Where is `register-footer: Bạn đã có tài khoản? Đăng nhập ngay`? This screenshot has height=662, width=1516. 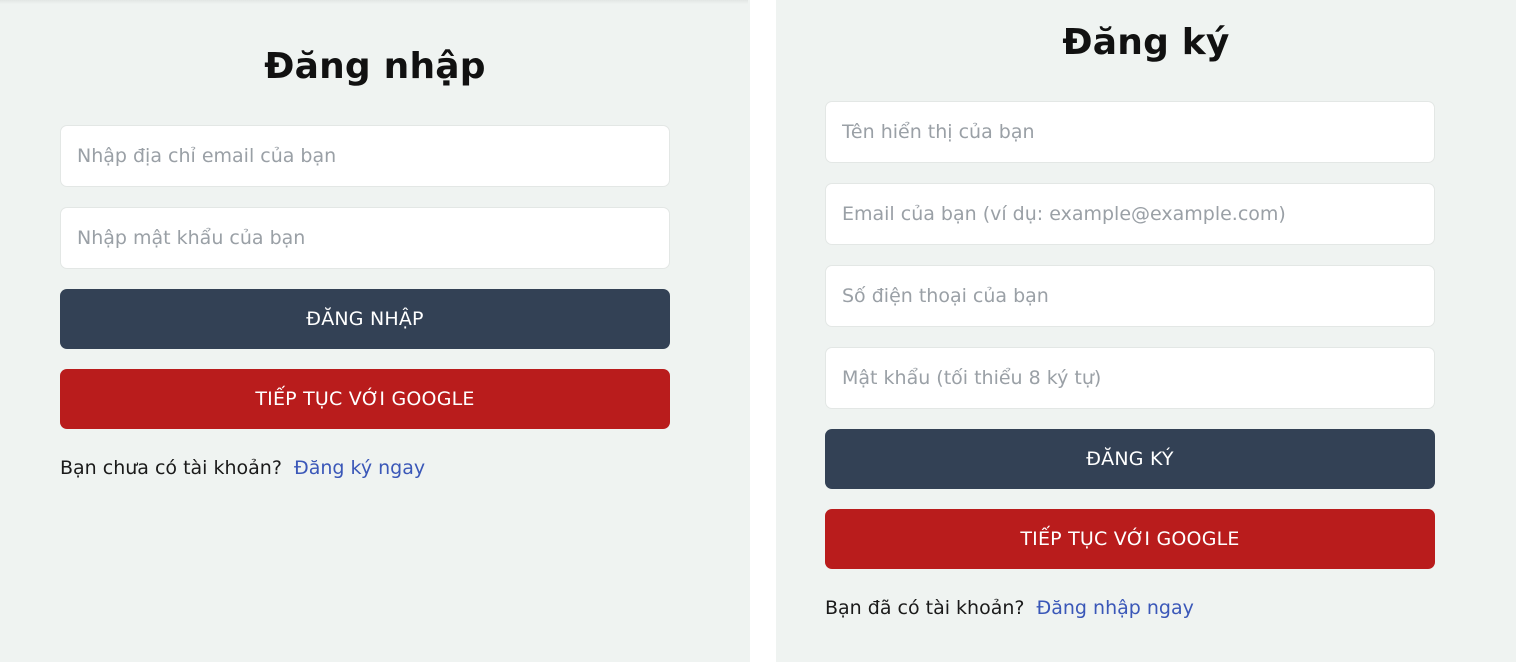 register-footer: Bạn đã có tài khoản? Đăng nhập ngay is located at coordinates (1009, 608).